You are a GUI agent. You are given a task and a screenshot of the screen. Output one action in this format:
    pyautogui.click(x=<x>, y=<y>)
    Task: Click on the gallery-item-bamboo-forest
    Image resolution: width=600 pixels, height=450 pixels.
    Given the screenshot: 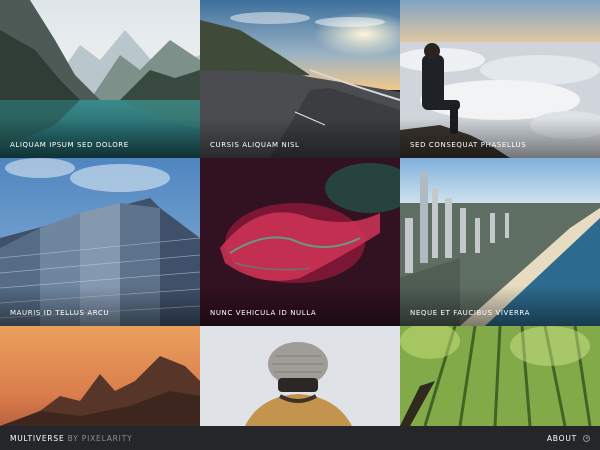 What is the action you would take?
    pyautogui.click(x=500, y=376)
    